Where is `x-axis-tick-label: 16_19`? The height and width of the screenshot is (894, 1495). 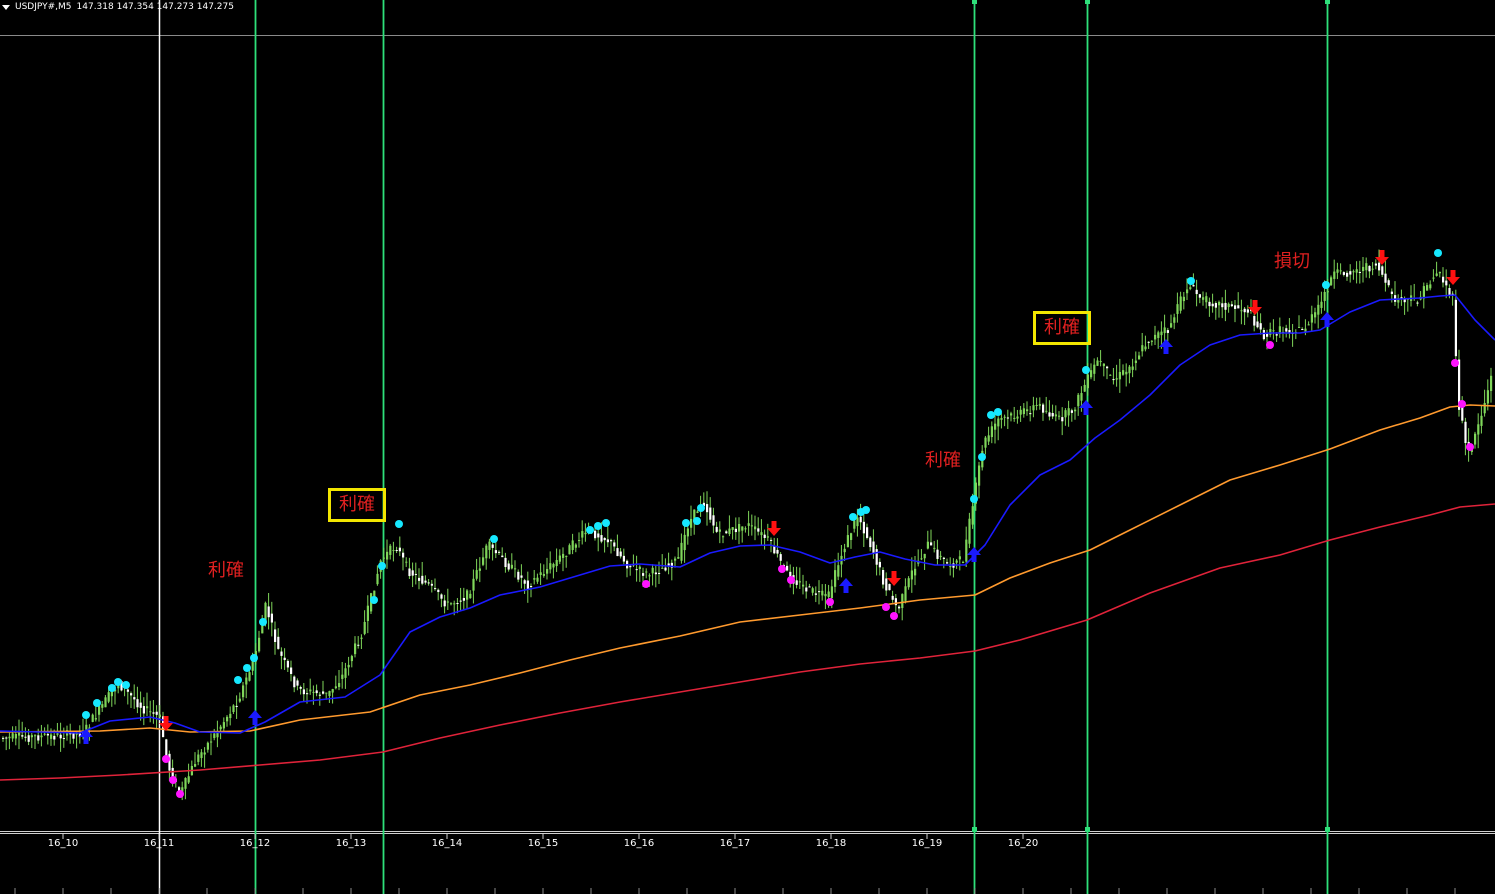 x-axis-tick-label: 16_19 is located at coordinates (927, 843).